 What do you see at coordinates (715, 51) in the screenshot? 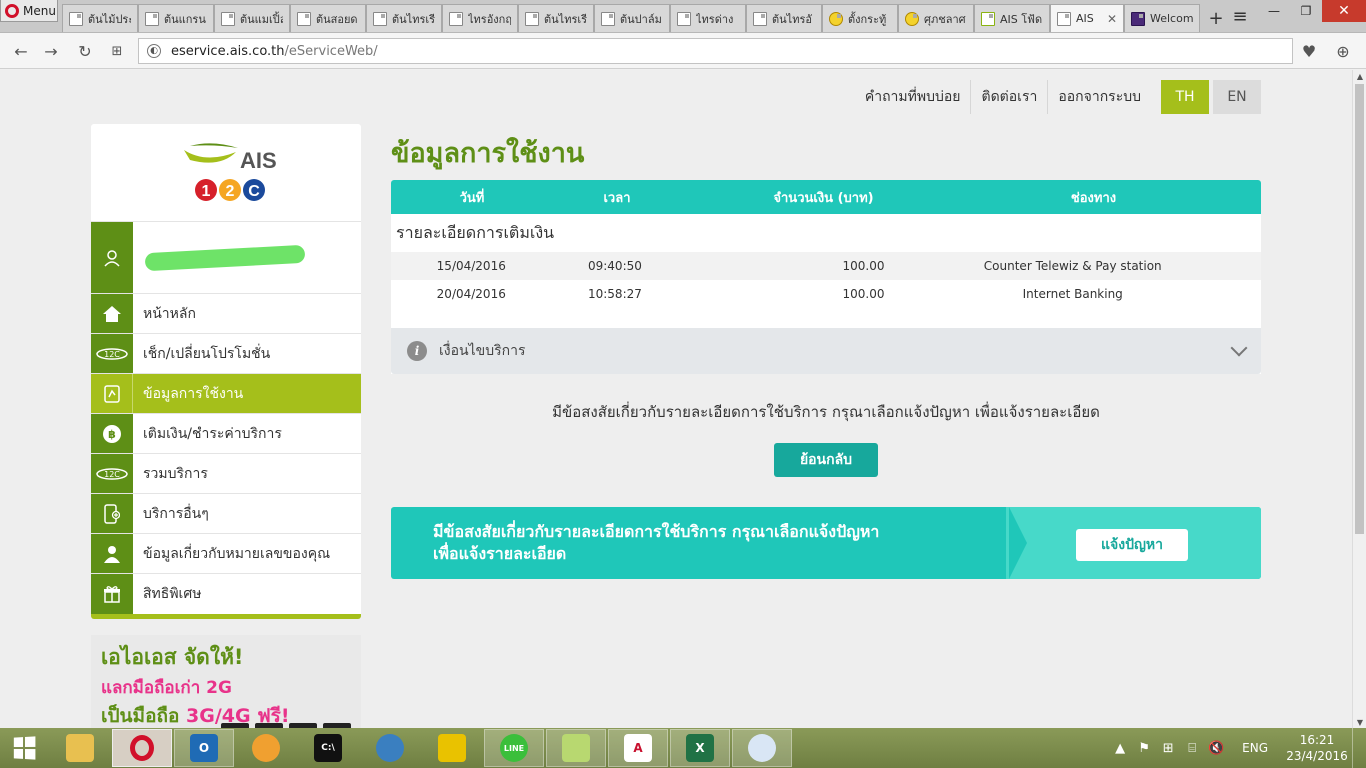
I see `url-input: ◐ eservice.ais.co.th/eServiceWeb/` at bounding box center [715, 51].